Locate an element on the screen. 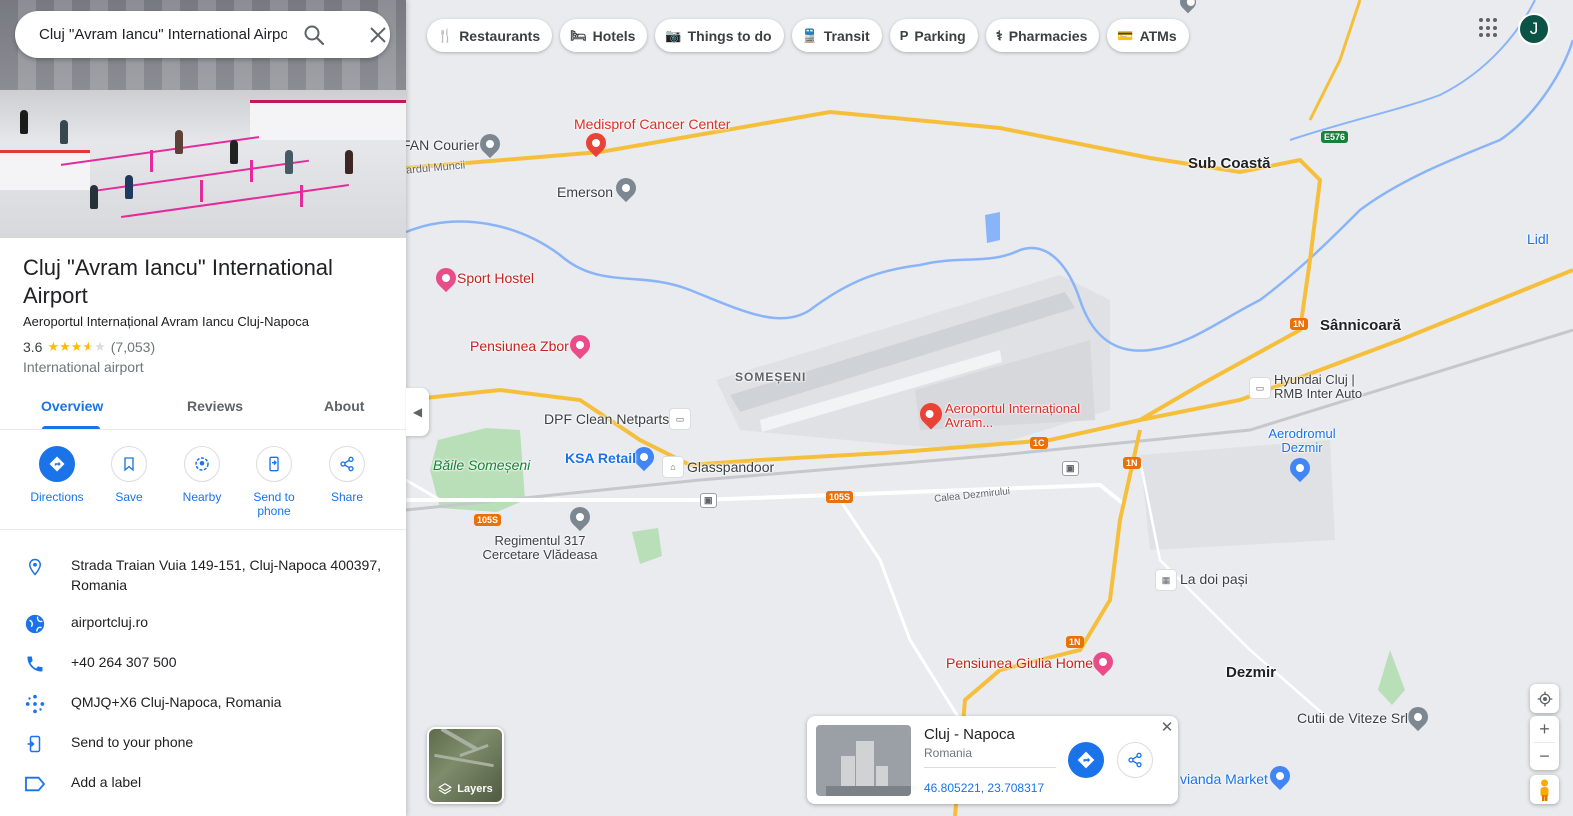  search-icon is located at coordinates (314, 35).